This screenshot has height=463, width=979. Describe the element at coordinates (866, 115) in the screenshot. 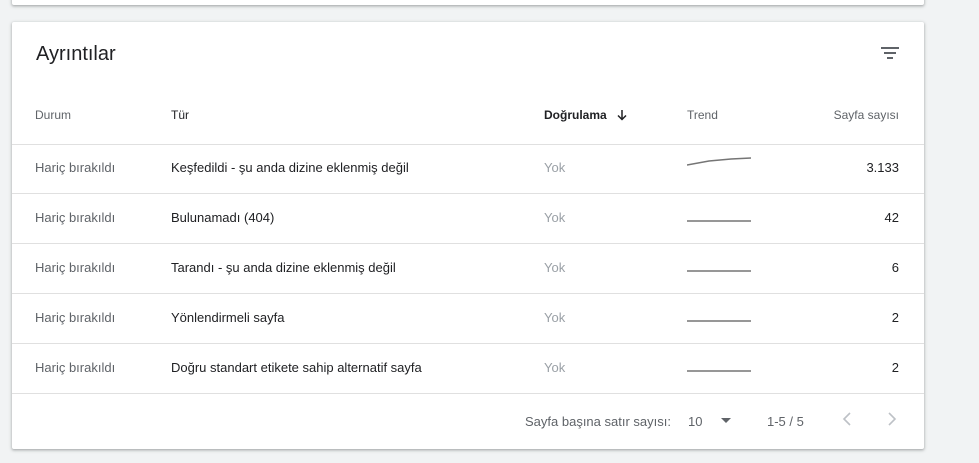

I see `column-header-count: Sayfa sayısı` at that location.